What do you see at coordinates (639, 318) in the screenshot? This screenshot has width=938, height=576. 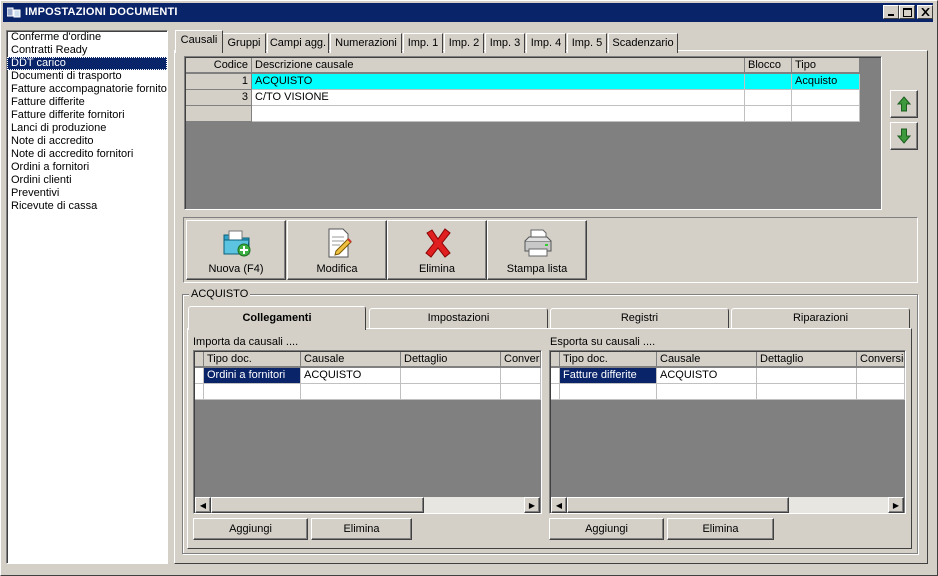 I see `subtab-registri: Registri` at bounding box center [639, 318].